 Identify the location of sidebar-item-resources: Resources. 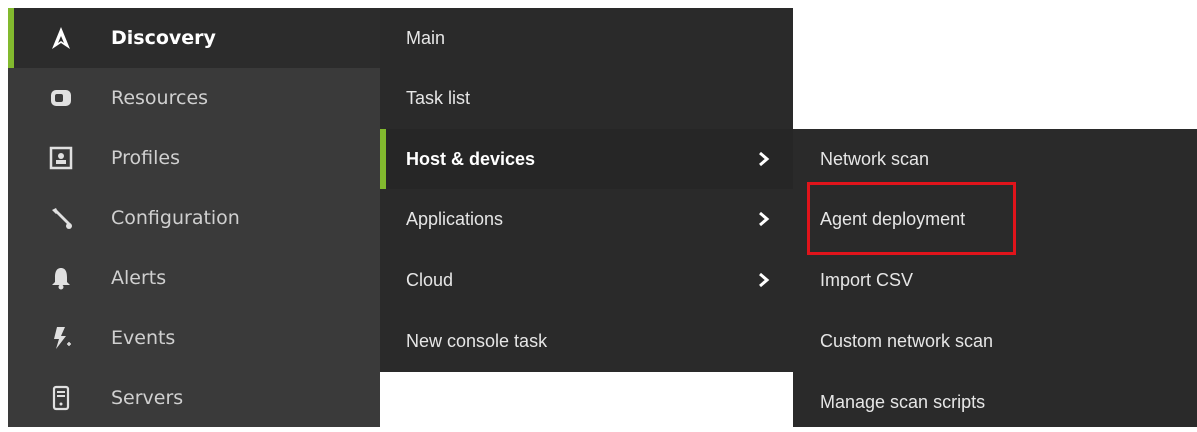
(194, 98).